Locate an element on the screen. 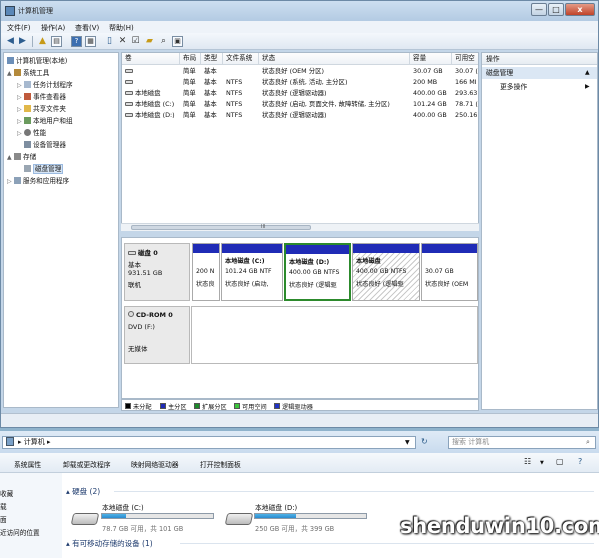 The image size is (599, 558). column-header-free: 可用空 is located at coordinates (465, 59).